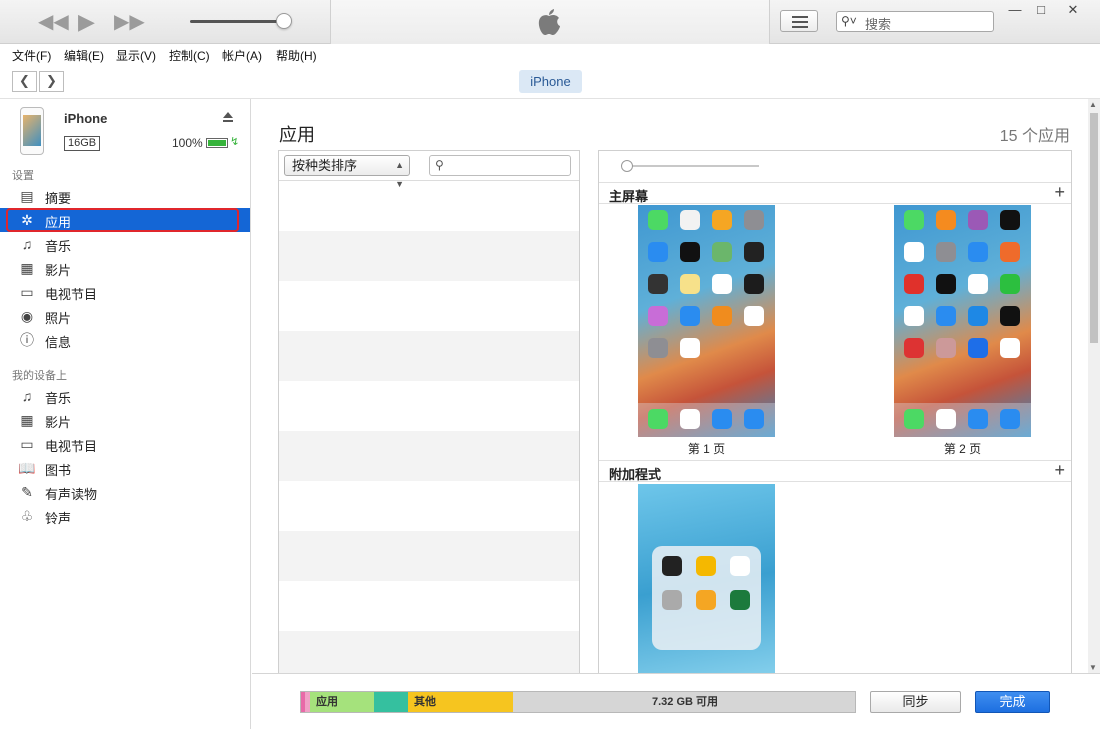 The image size is (1100, 729). I want to click on menu-view: 显示(V), so click(136, 55).